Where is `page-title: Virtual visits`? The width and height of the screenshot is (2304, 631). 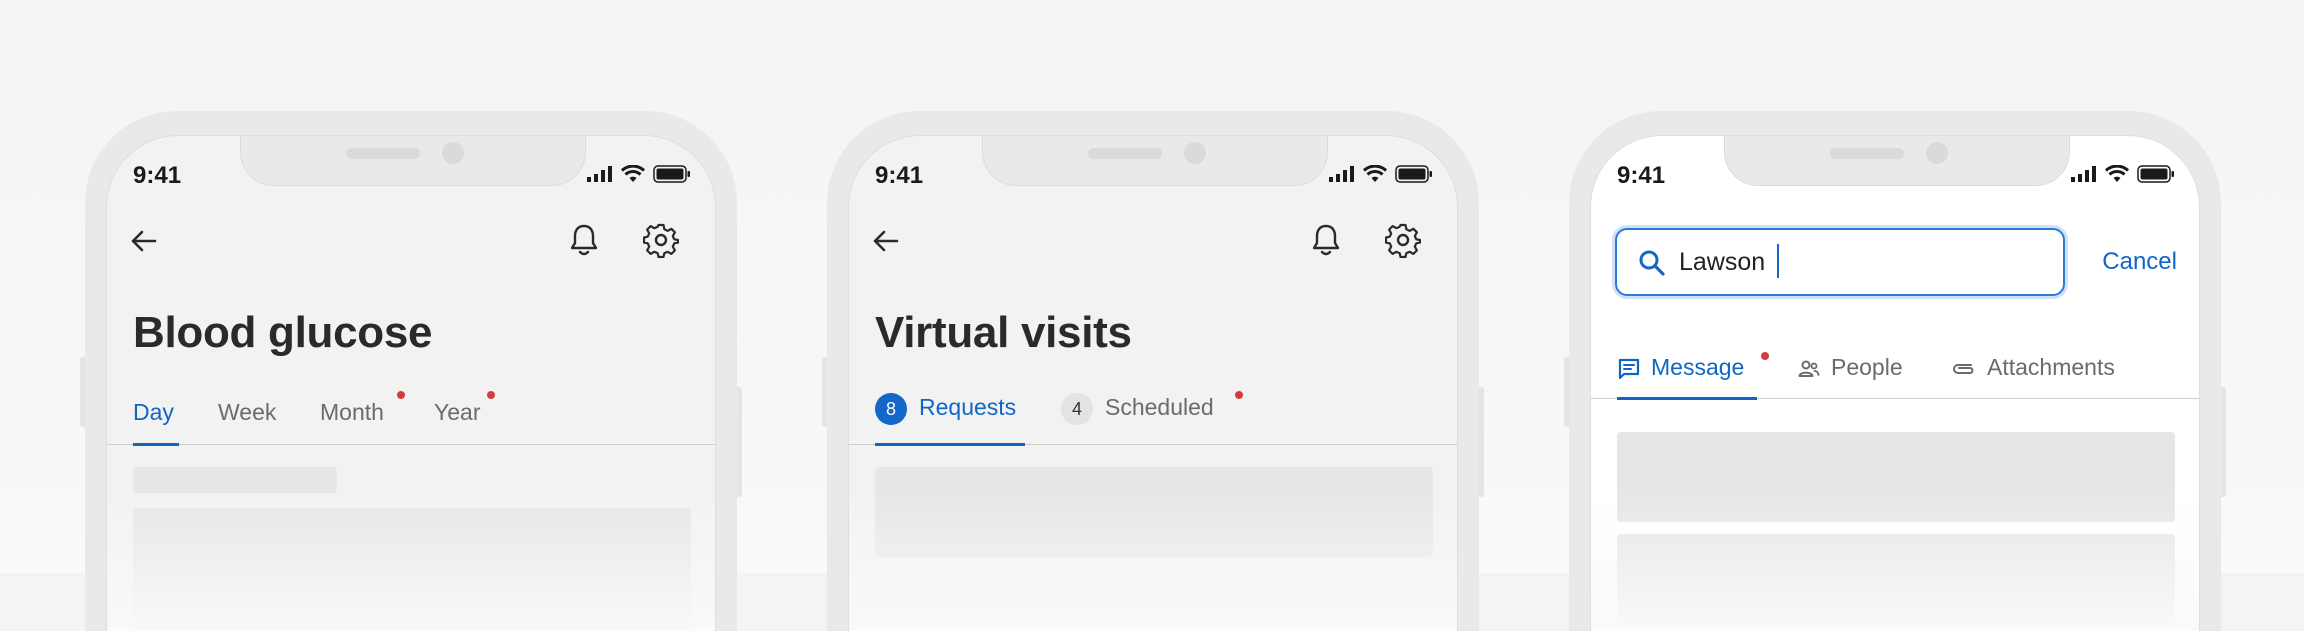
page-title: Virtual visits is located at coordinates (1003, 332).